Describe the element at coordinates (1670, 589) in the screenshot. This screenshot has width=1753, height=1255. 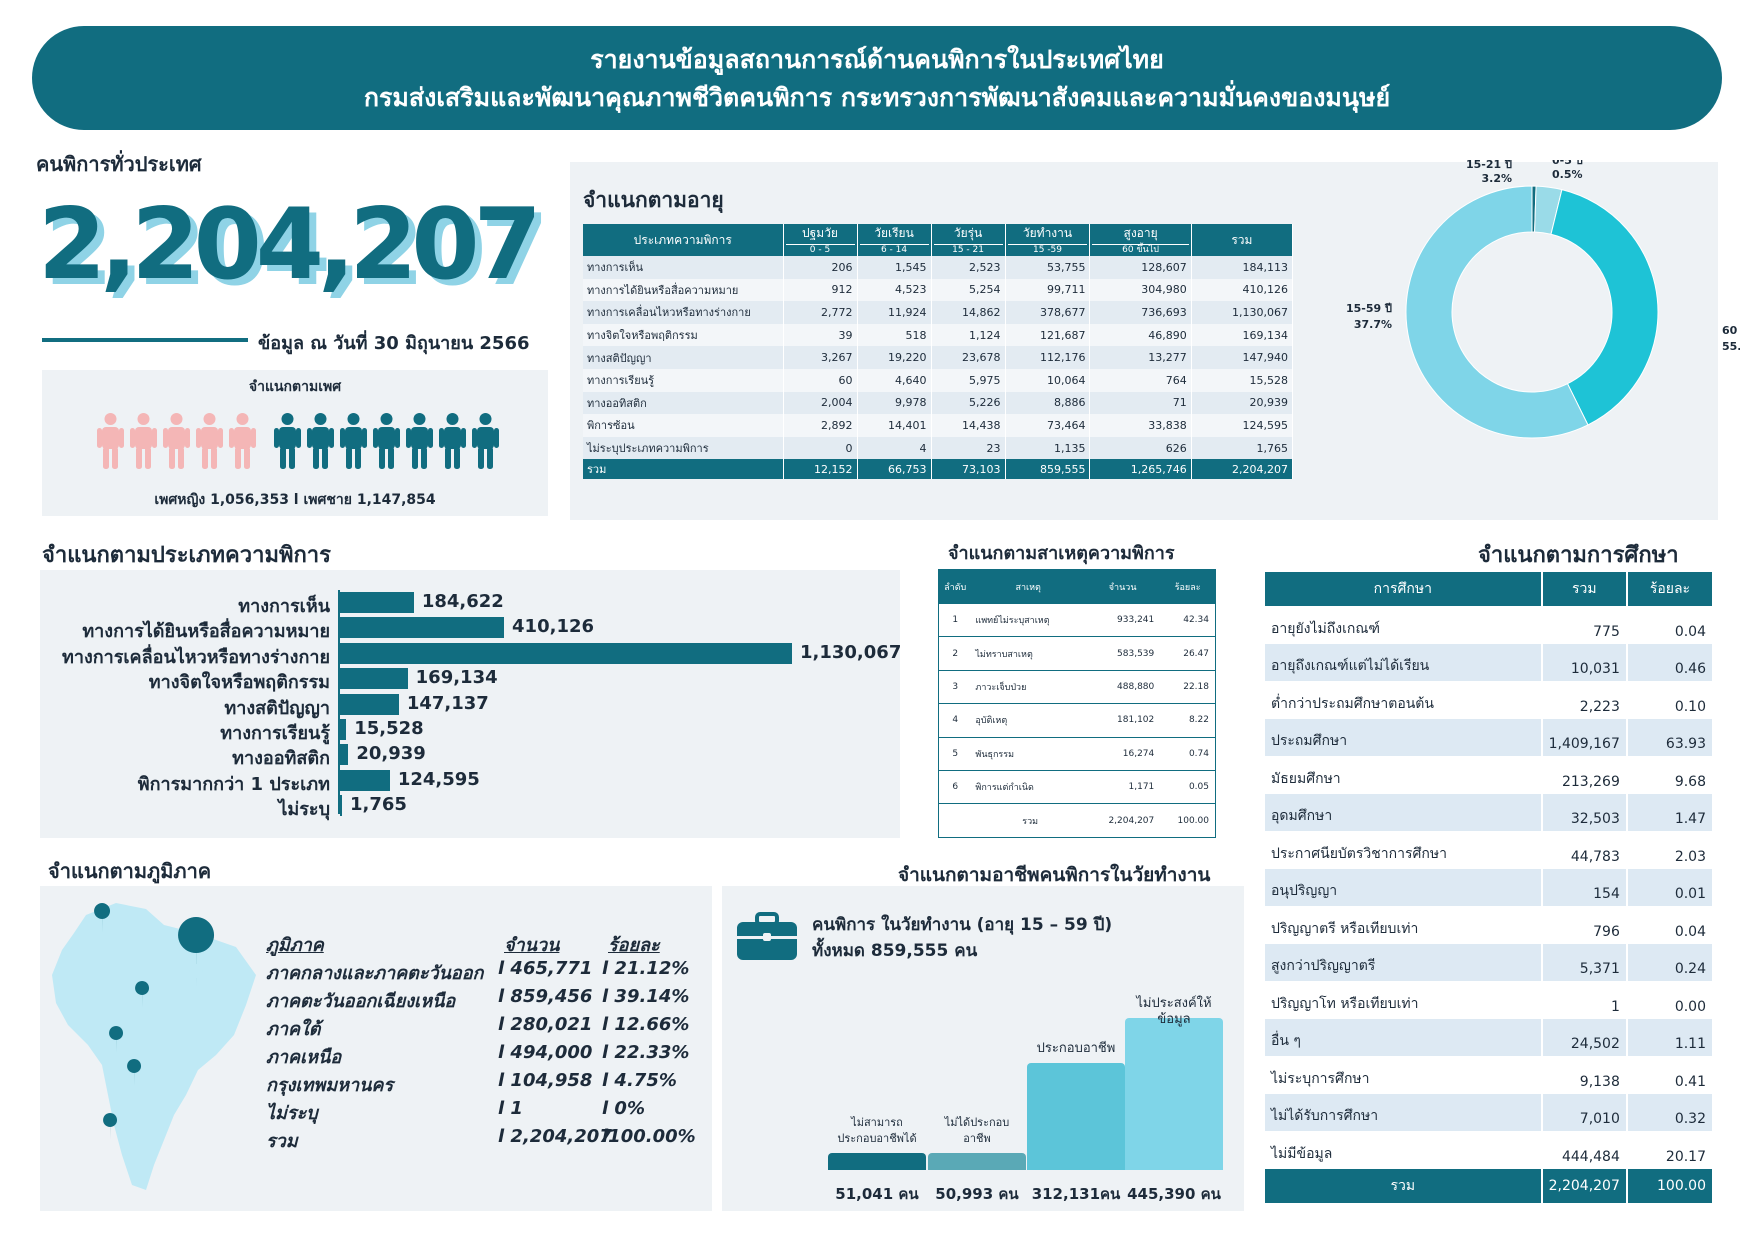
I see `education-col-header: ร้อยละ` at that location.